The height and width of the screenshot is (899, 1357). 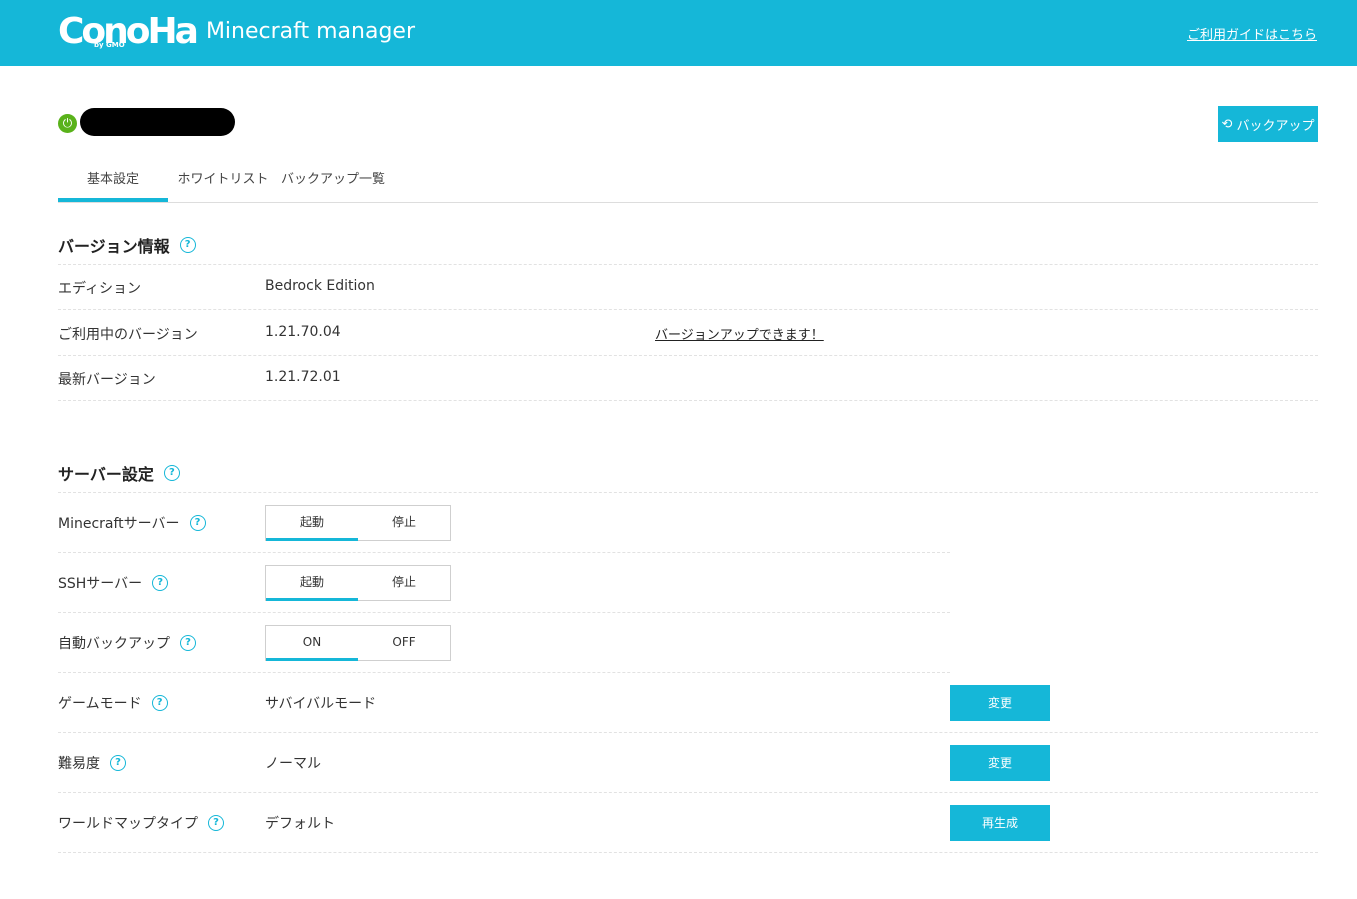 What do you see at coordinates (109, 45) in the screenshot?
I see `brand-logo-subtext: by GMO` at bounding box center [109, 45].